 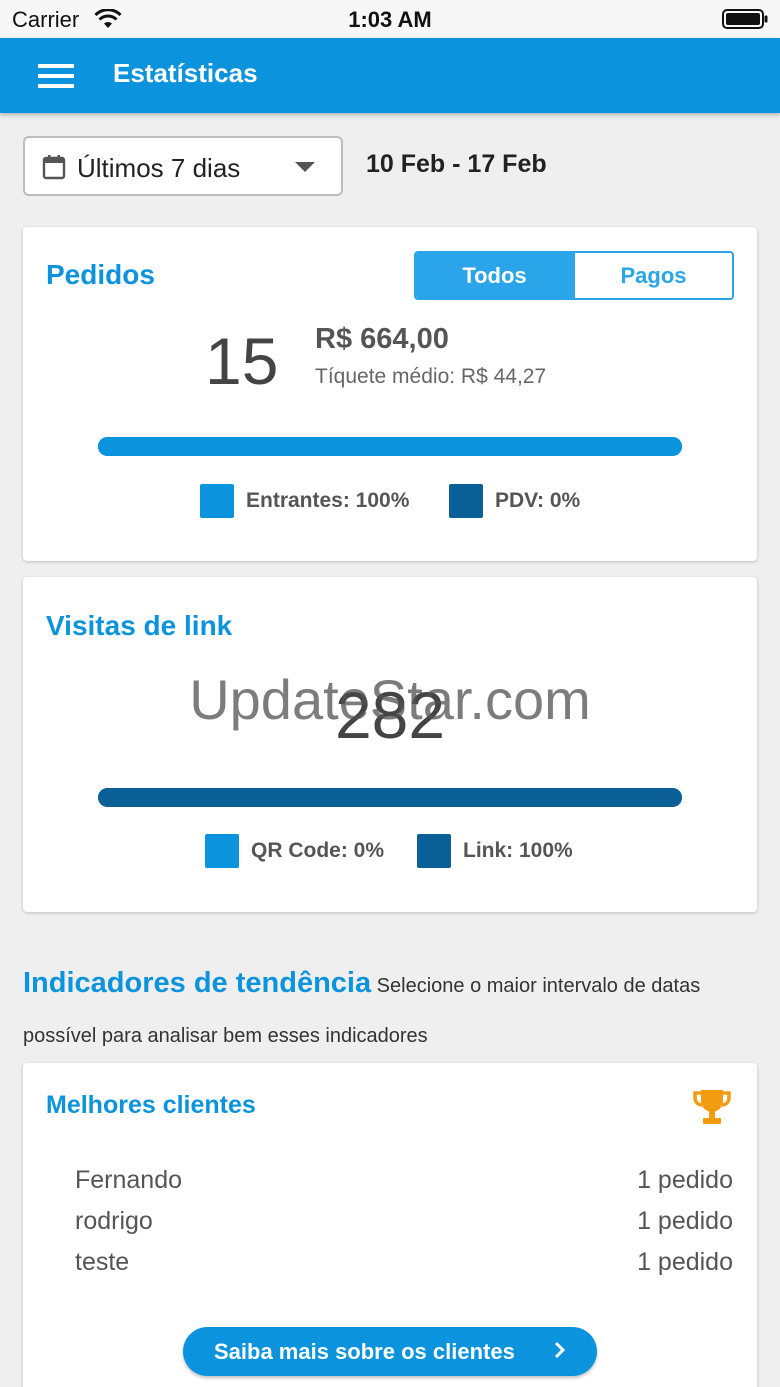 What do you see at coordinates (456, 164) in the screenshot?
I see `date-range-text: 10 Feb - 17 Feb` at bounding box center [456, 164].